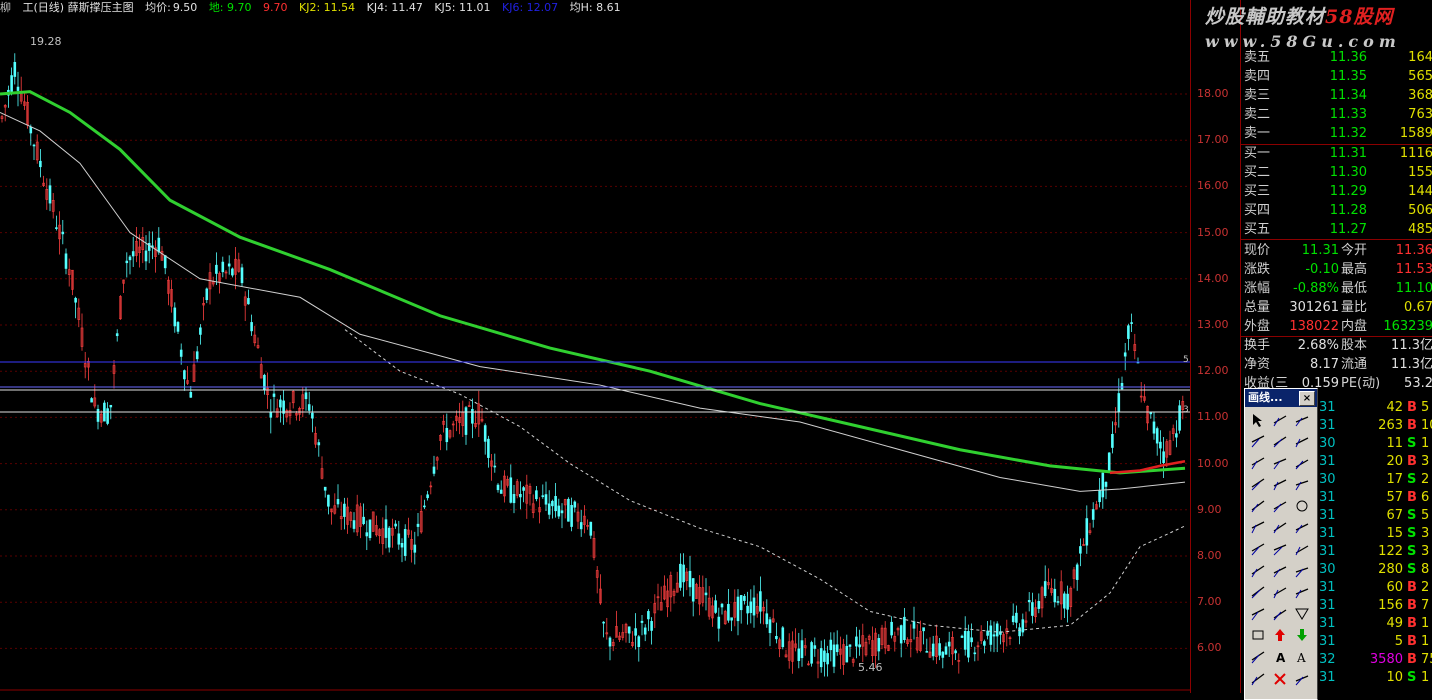 The image size is (1432, 700). I want to click on resist-tool, so click(1302, 549).